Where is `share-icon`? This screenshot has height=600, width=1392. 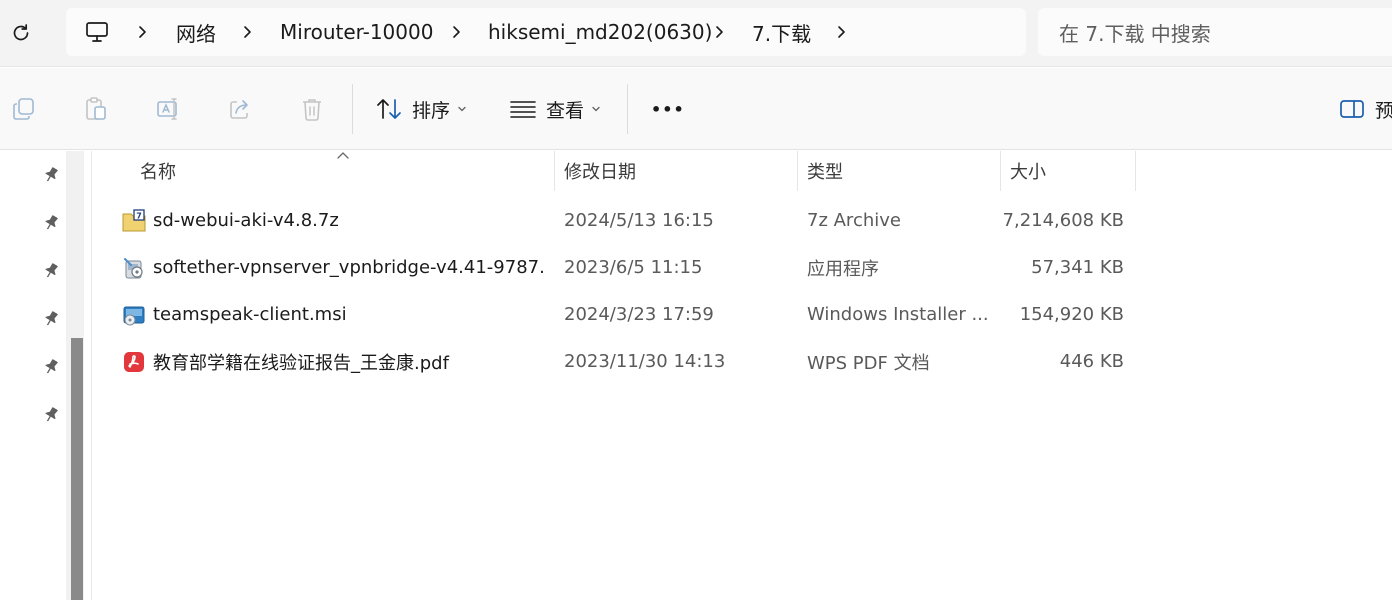
share-icon is located at coordinates (239, 109).